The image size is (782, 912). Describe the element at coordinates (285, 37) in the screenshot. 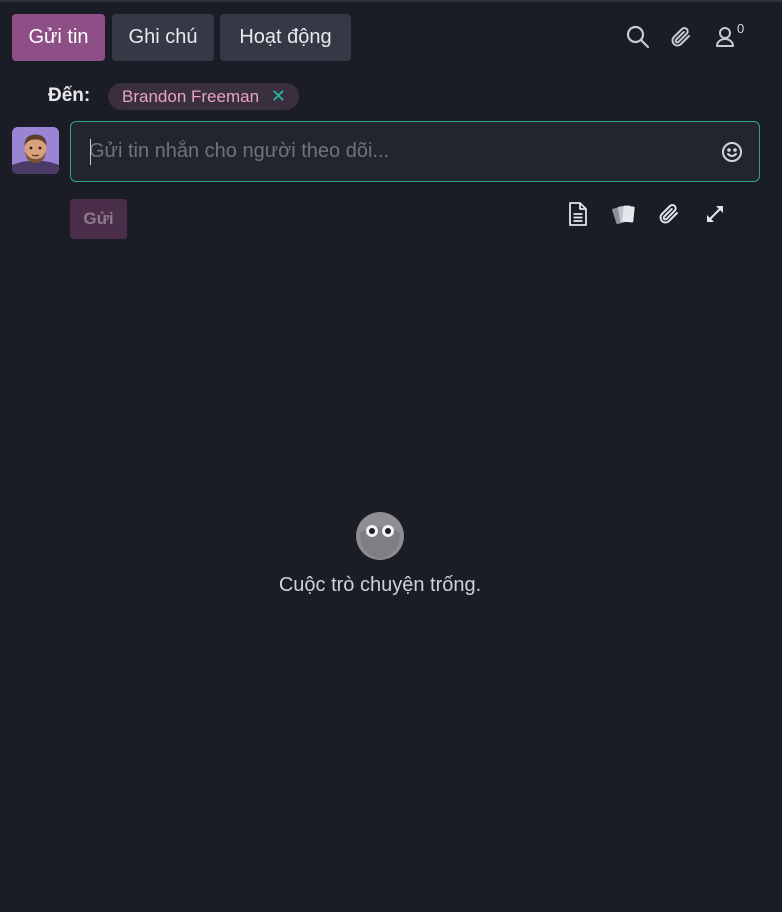

I see `activity-tab: Hoạt động` at that location.